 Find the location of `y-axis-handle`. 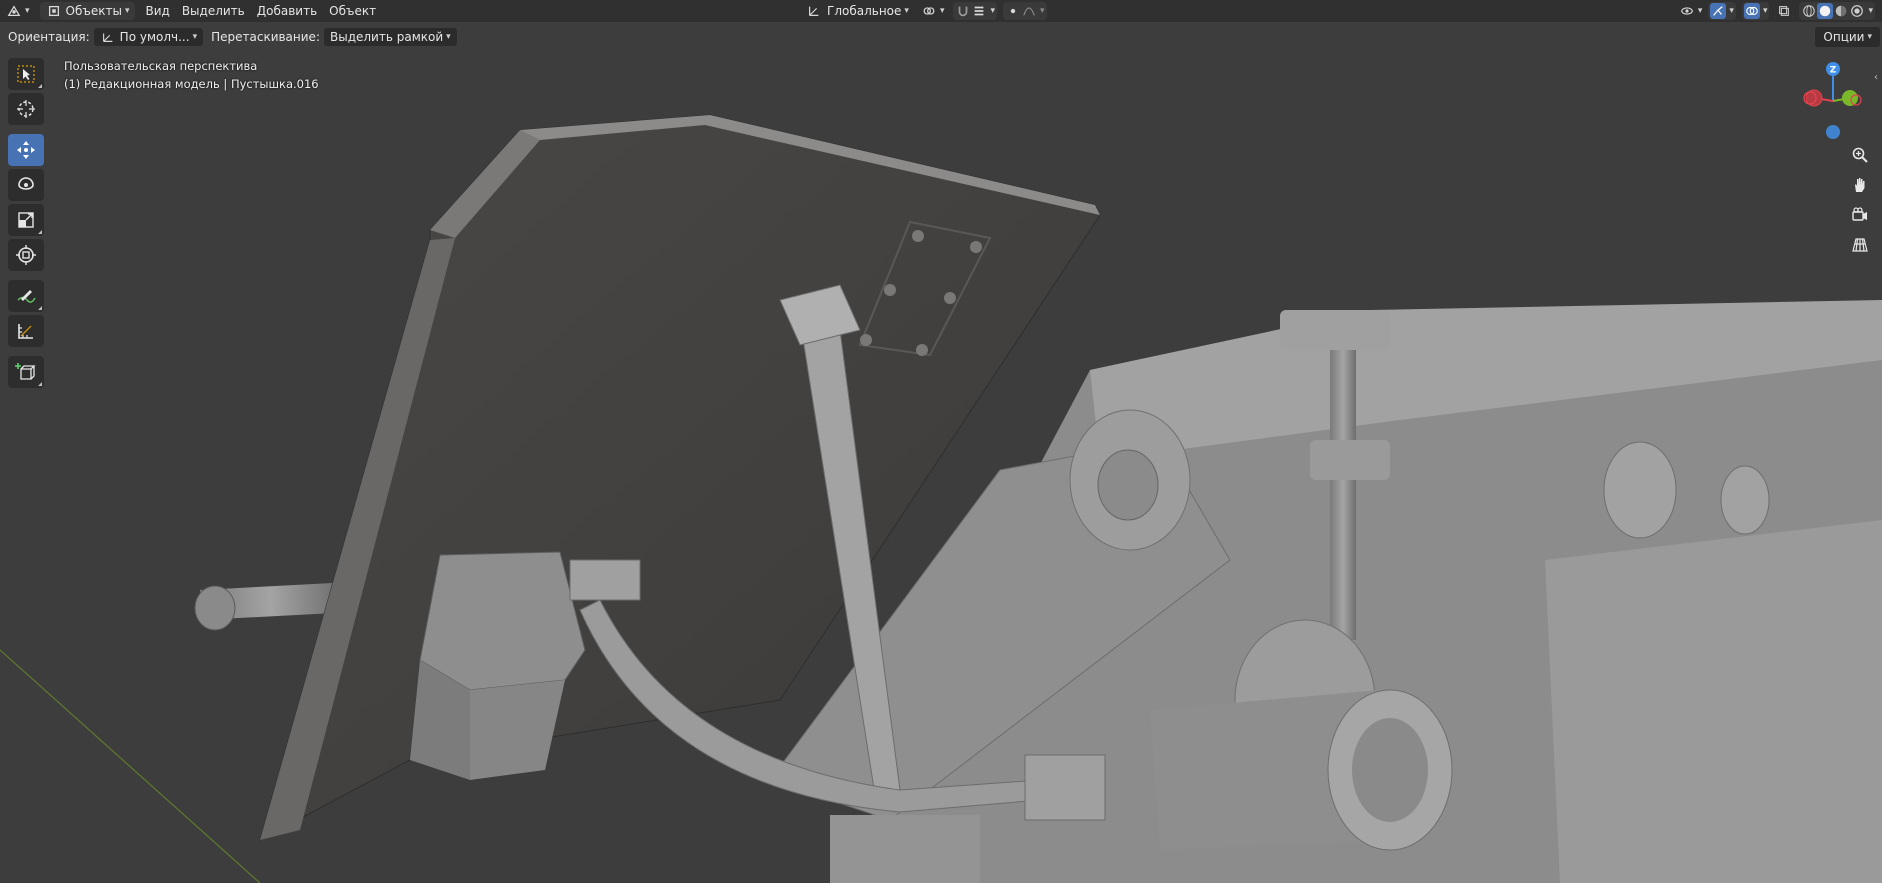

y-axis-handle is located at coordinates (1850, 98).